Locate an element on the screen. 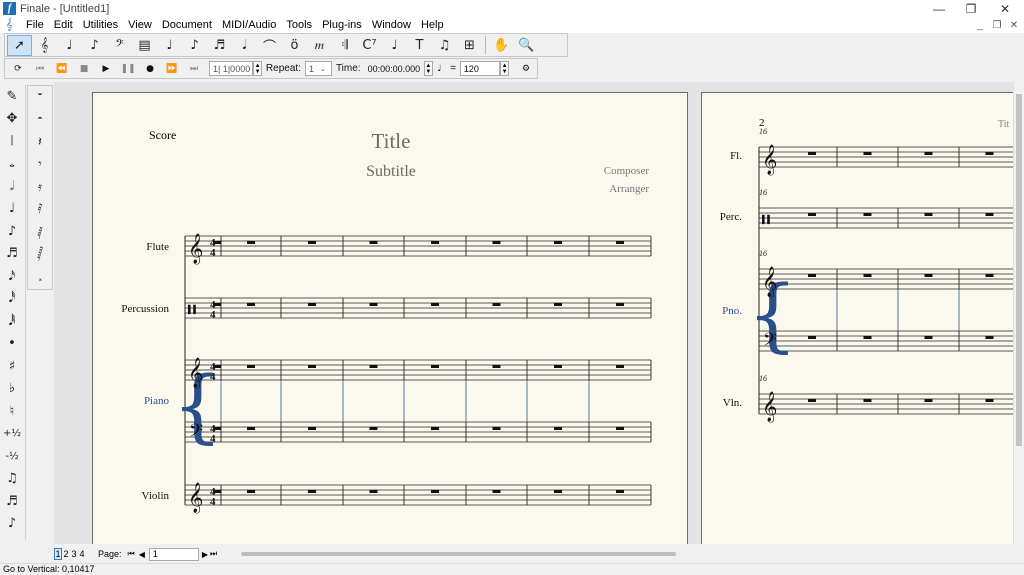 This screenshot has height=575, width=1024. document-icon: 𝄞 is located at coordinates (11, 25).